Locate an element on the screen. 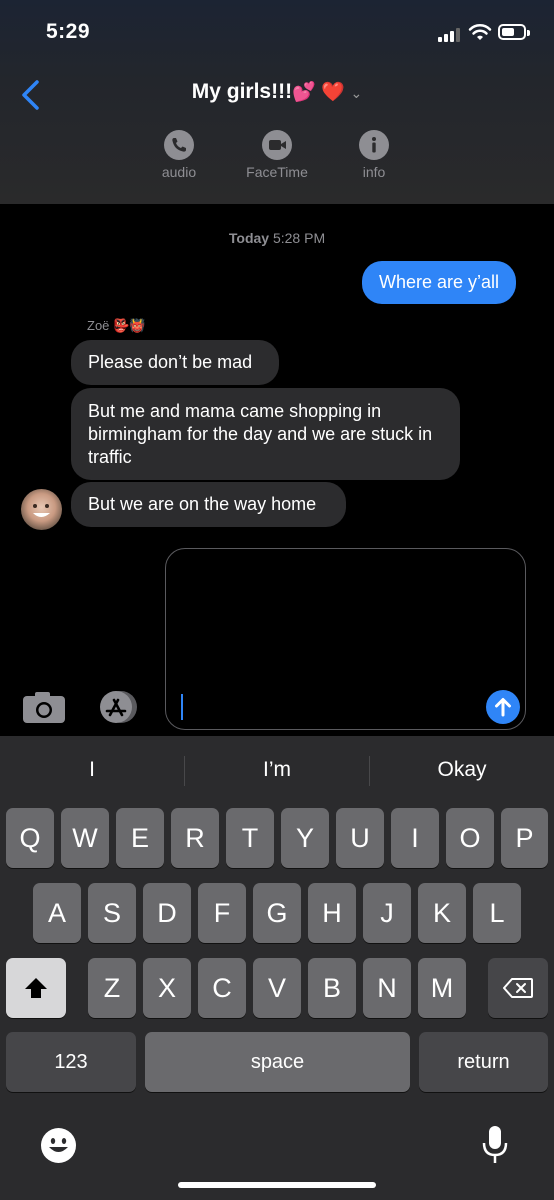 The image size is (554, 1200). key-a: A is located at coordinates (57, 913).